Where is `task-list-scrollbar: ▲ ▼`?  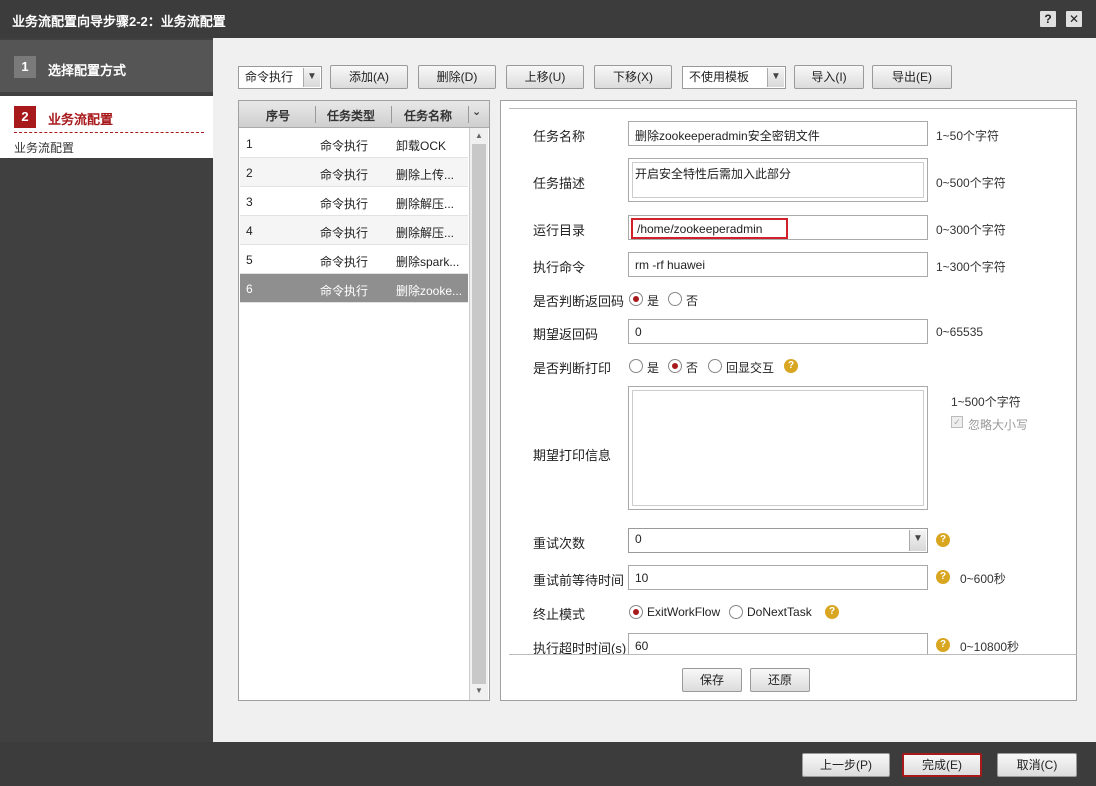 task-list-scrollbar: ▲ ▼ is located at coordinates (478, 414).